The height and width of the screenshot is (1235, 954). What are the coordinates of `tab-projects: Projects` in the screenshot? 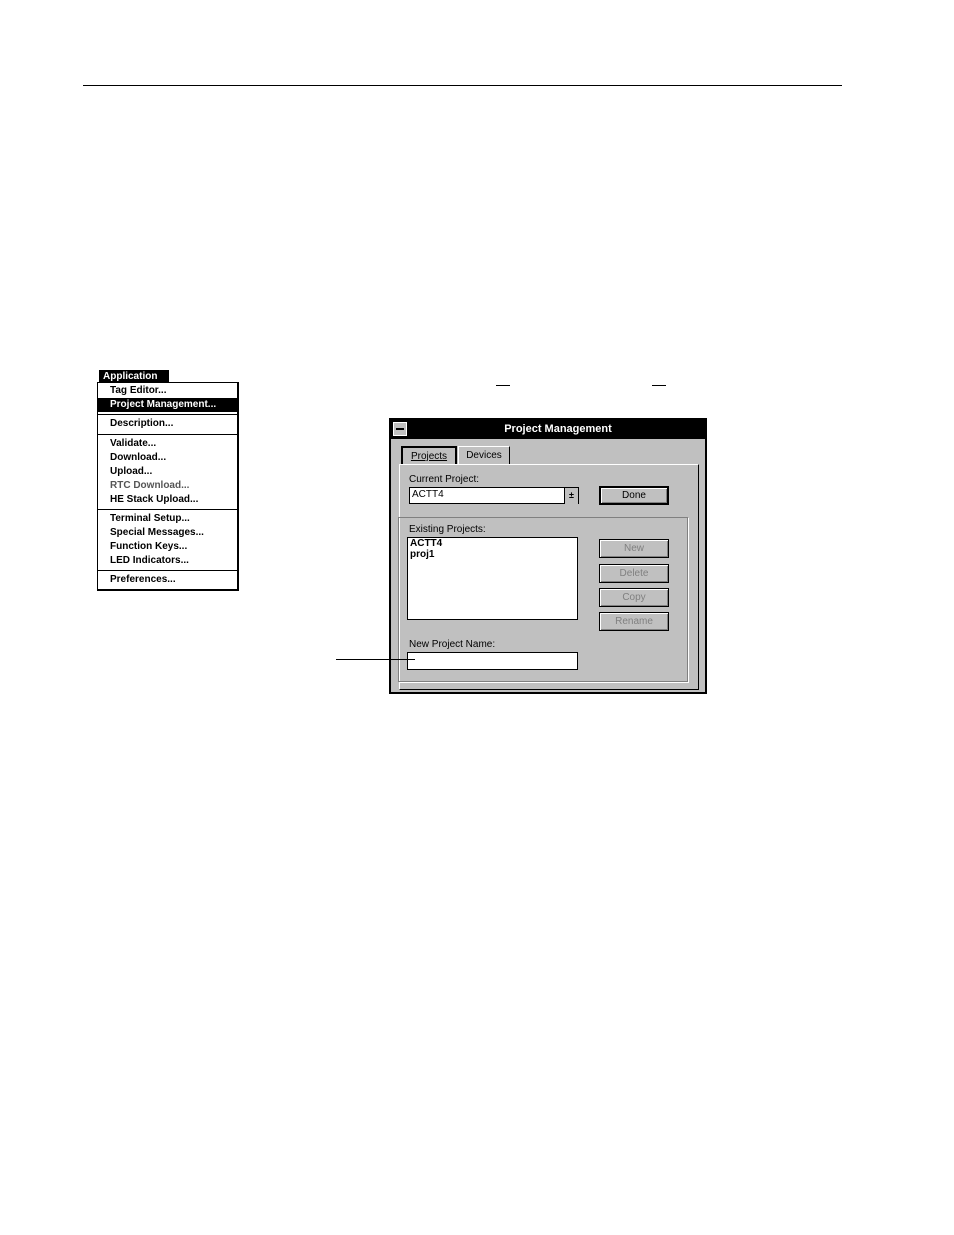 It's located at (429, 455).